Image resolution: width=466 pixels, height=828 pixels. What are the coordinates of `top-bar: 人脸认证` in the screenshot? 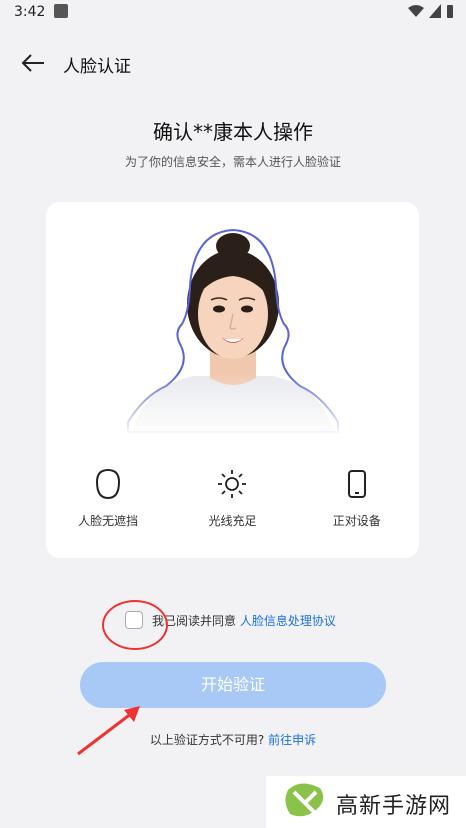 It's located at (233, 63).